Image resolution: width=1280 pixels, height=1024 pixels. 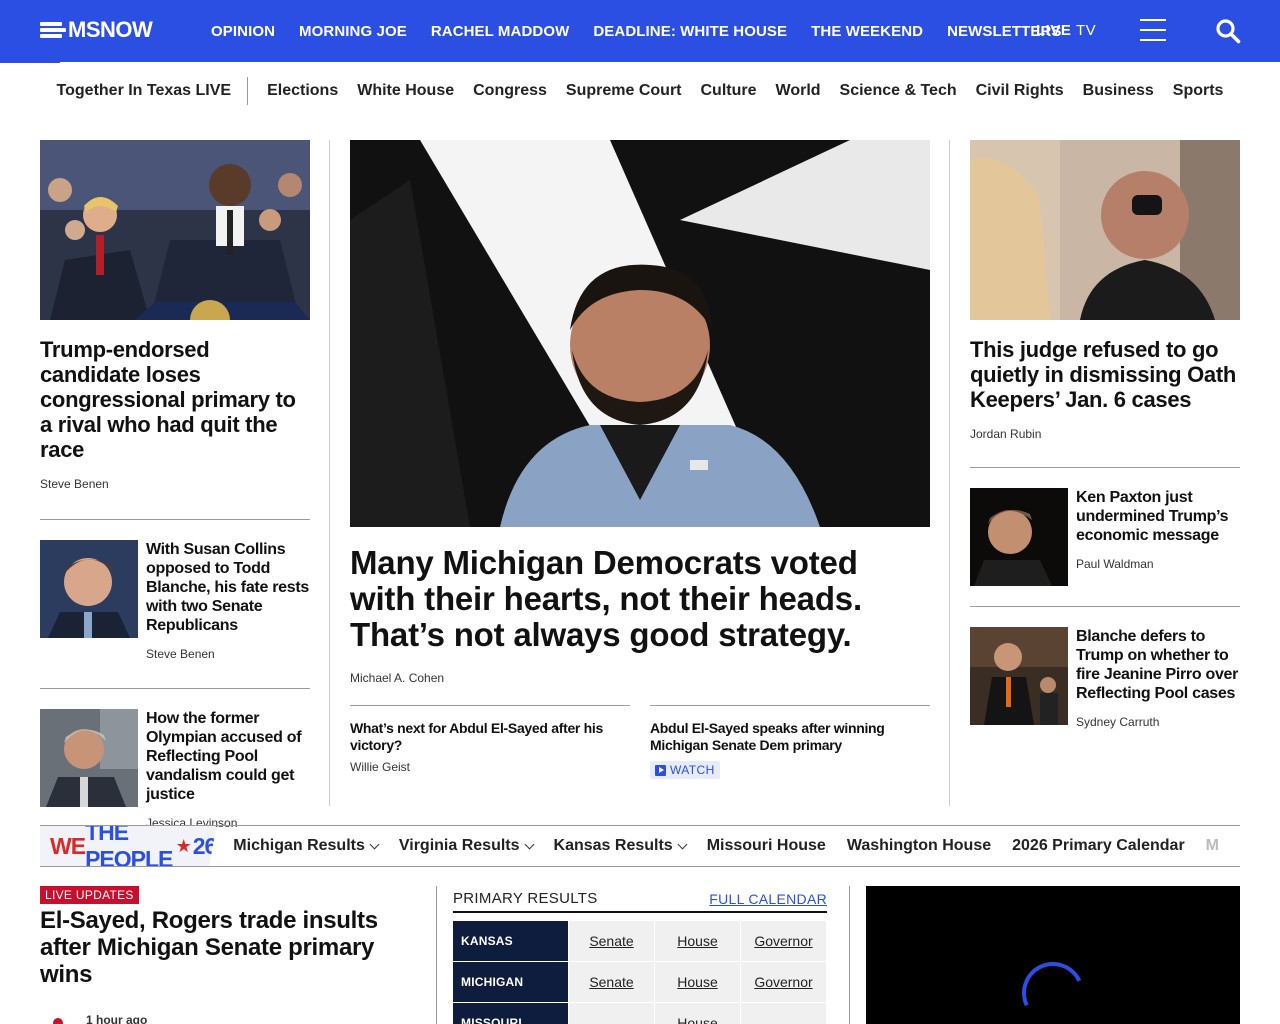 What do you see at coordinates (867, 31) in the screenshot?
I see `nav-the-weekend: THE WEEKEND` at bounding box center [867, 31].